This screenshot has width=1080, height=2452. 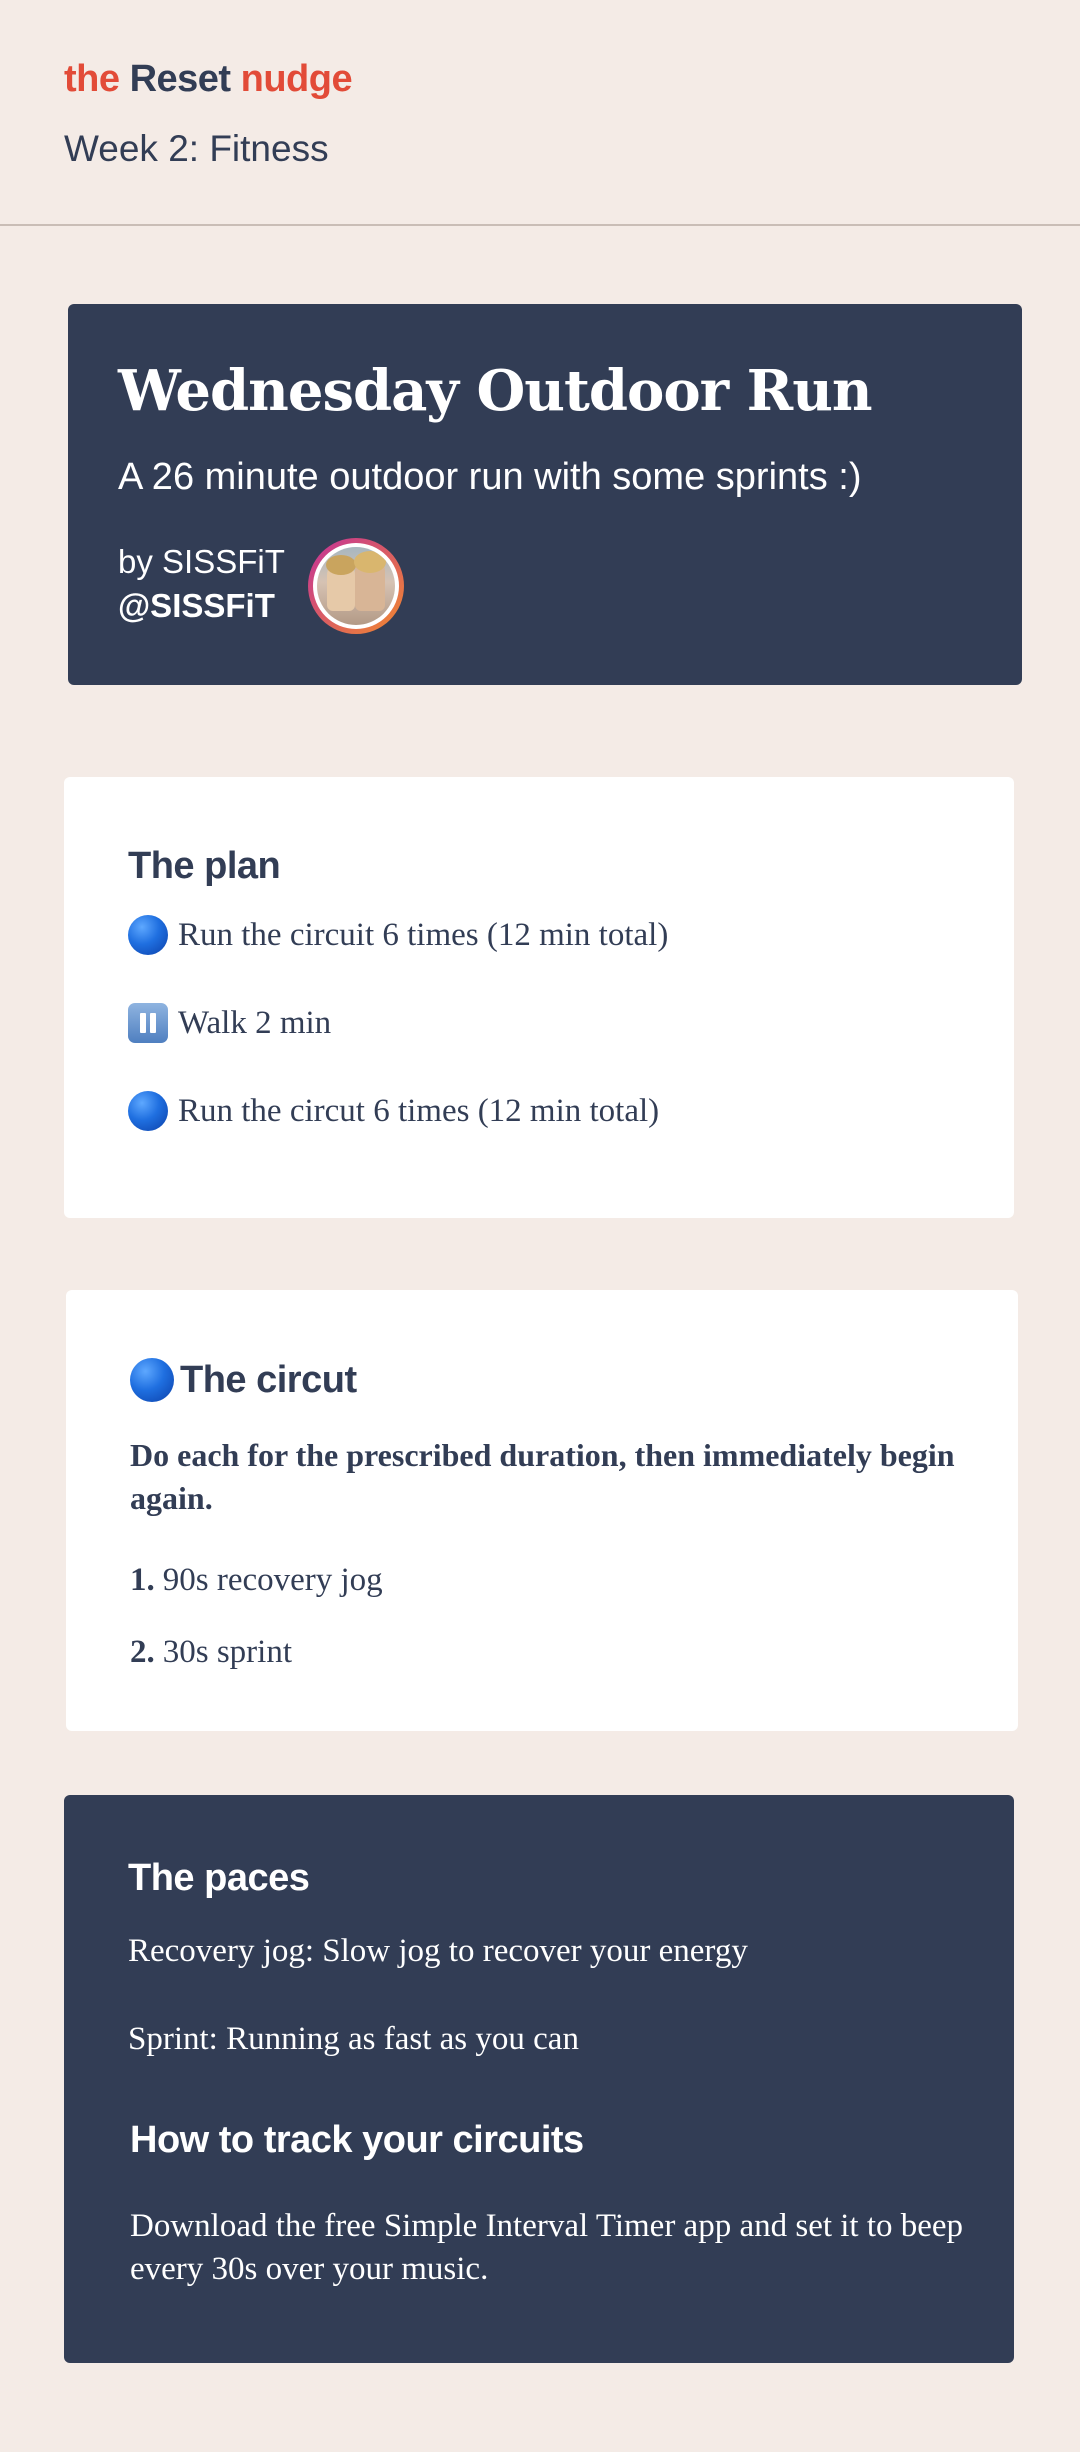 I want to click on brand-the: the, so click(x=92, y=79).